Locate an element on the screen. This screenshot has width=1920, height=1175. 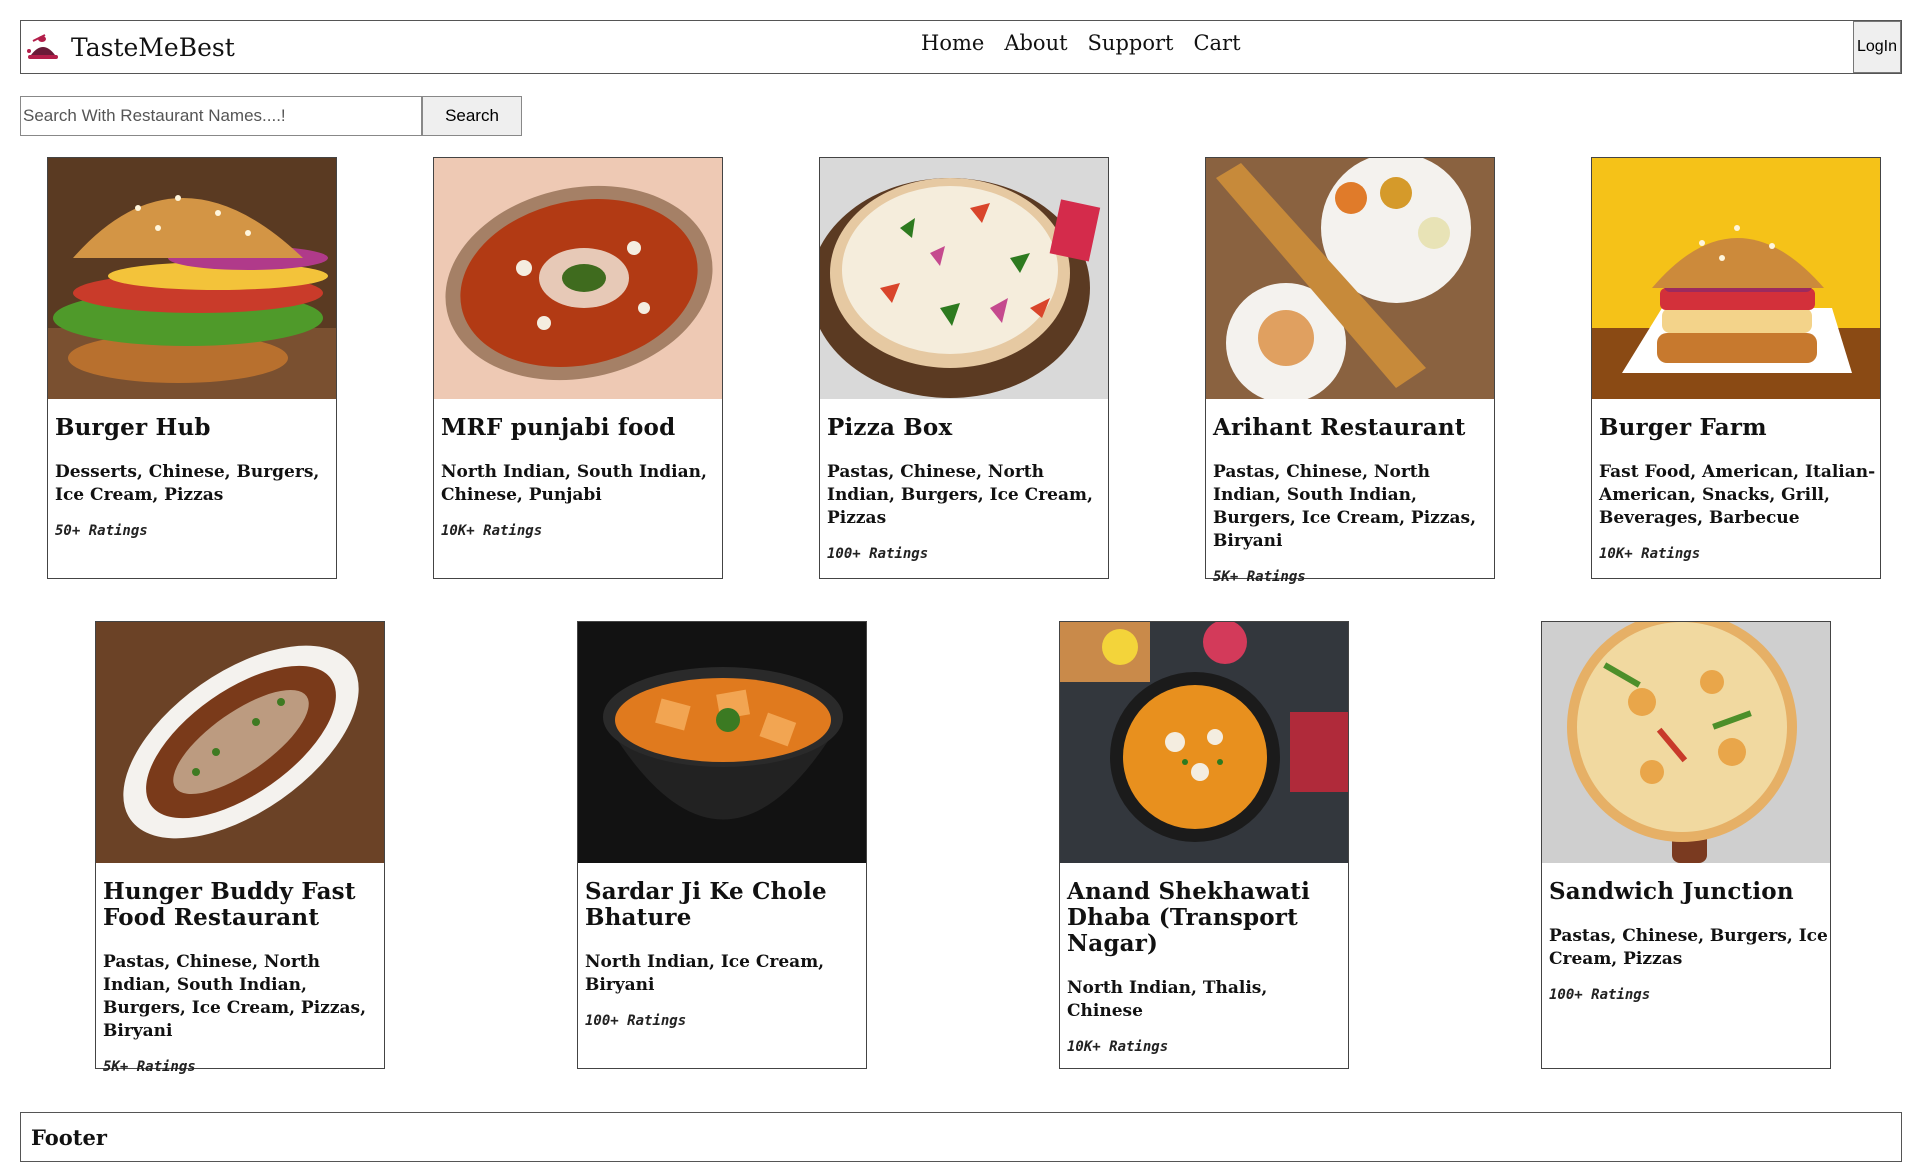
restaurant-name: Anand Shekhawati Dhaba (Transport Nagar) is located at coordinates (1189, 917).